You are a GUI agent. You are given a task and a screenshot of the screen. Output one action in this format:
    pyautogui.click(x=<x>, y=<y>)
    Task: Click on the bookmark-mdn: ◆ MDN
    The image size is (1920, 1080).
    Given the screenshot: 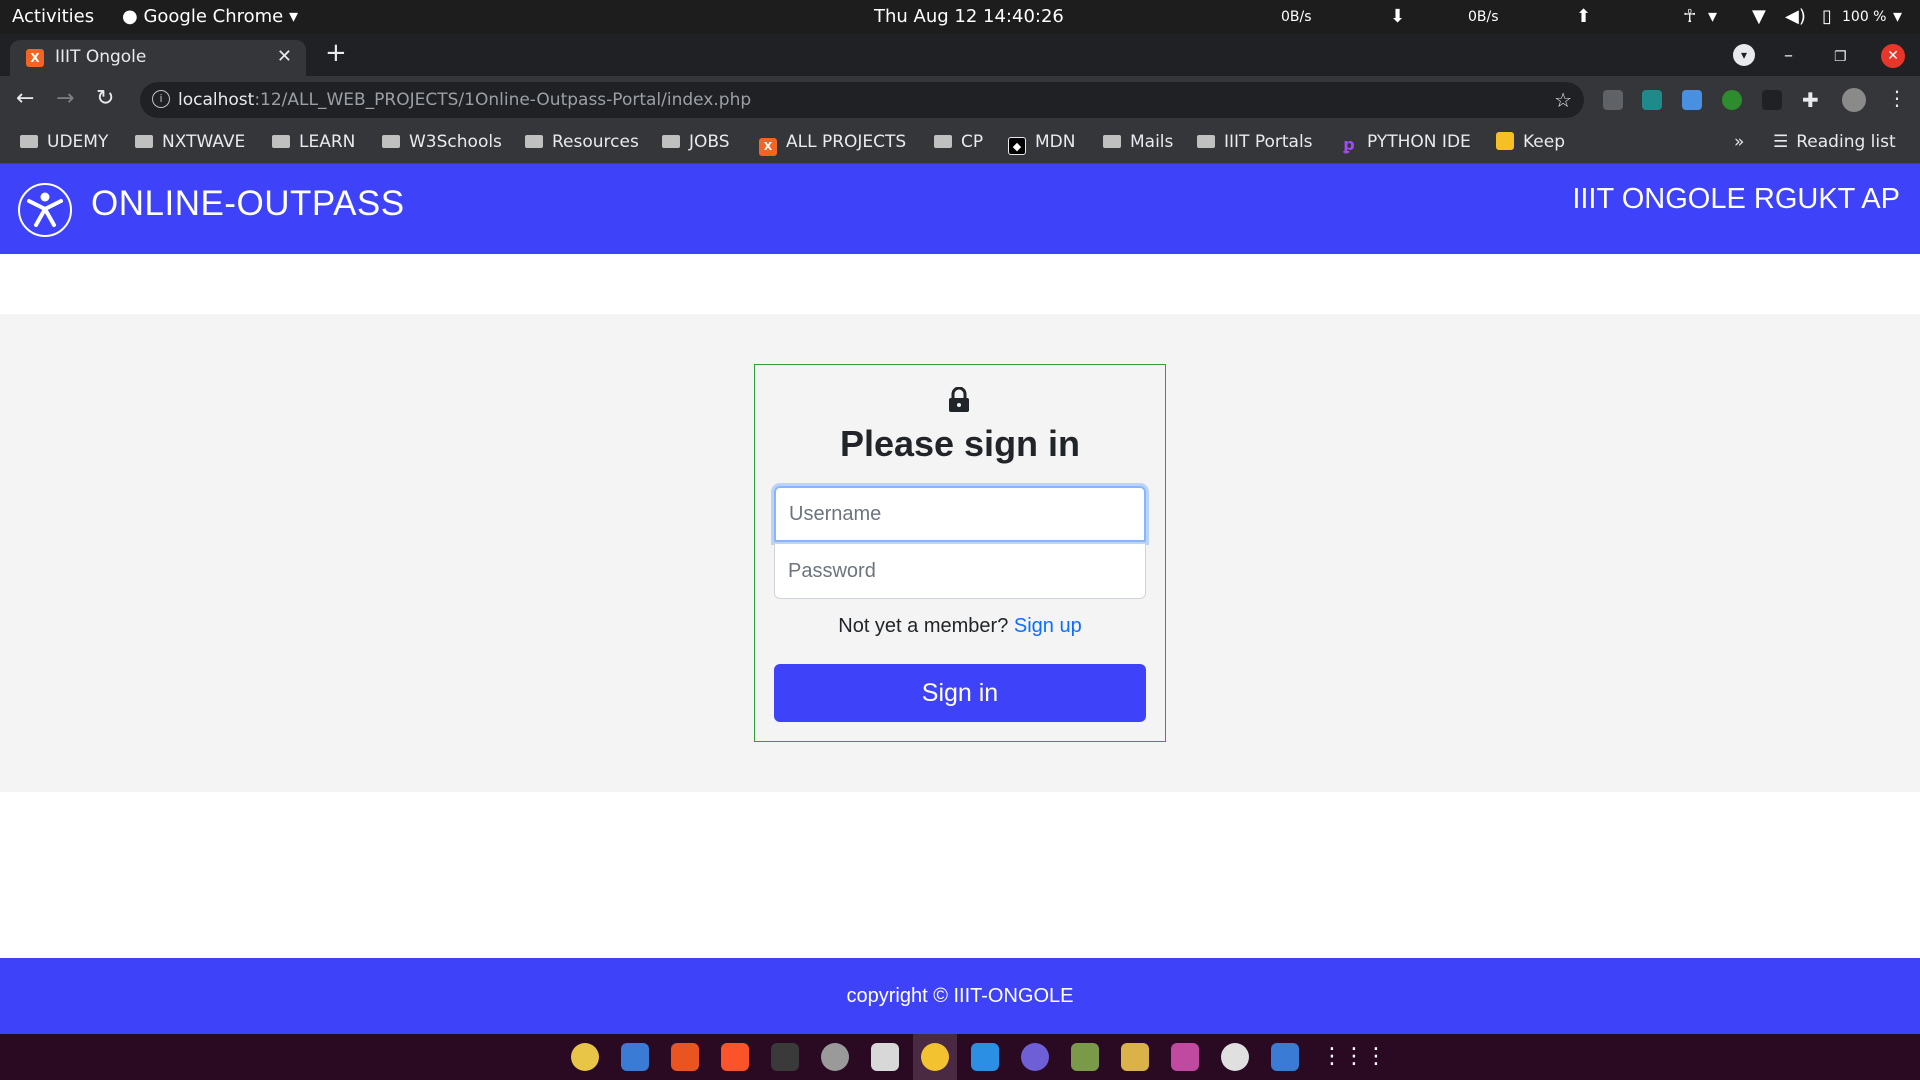 What is the action you would take?
    pyautogui.click(x=1041, y=143)
    